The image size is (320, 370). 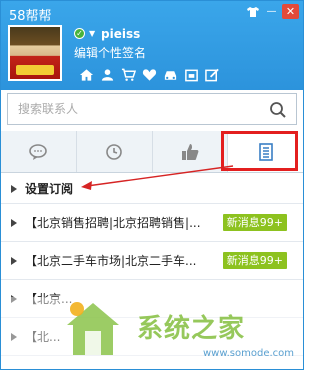 I want to click on user-icon, so click(x=107, y=75).